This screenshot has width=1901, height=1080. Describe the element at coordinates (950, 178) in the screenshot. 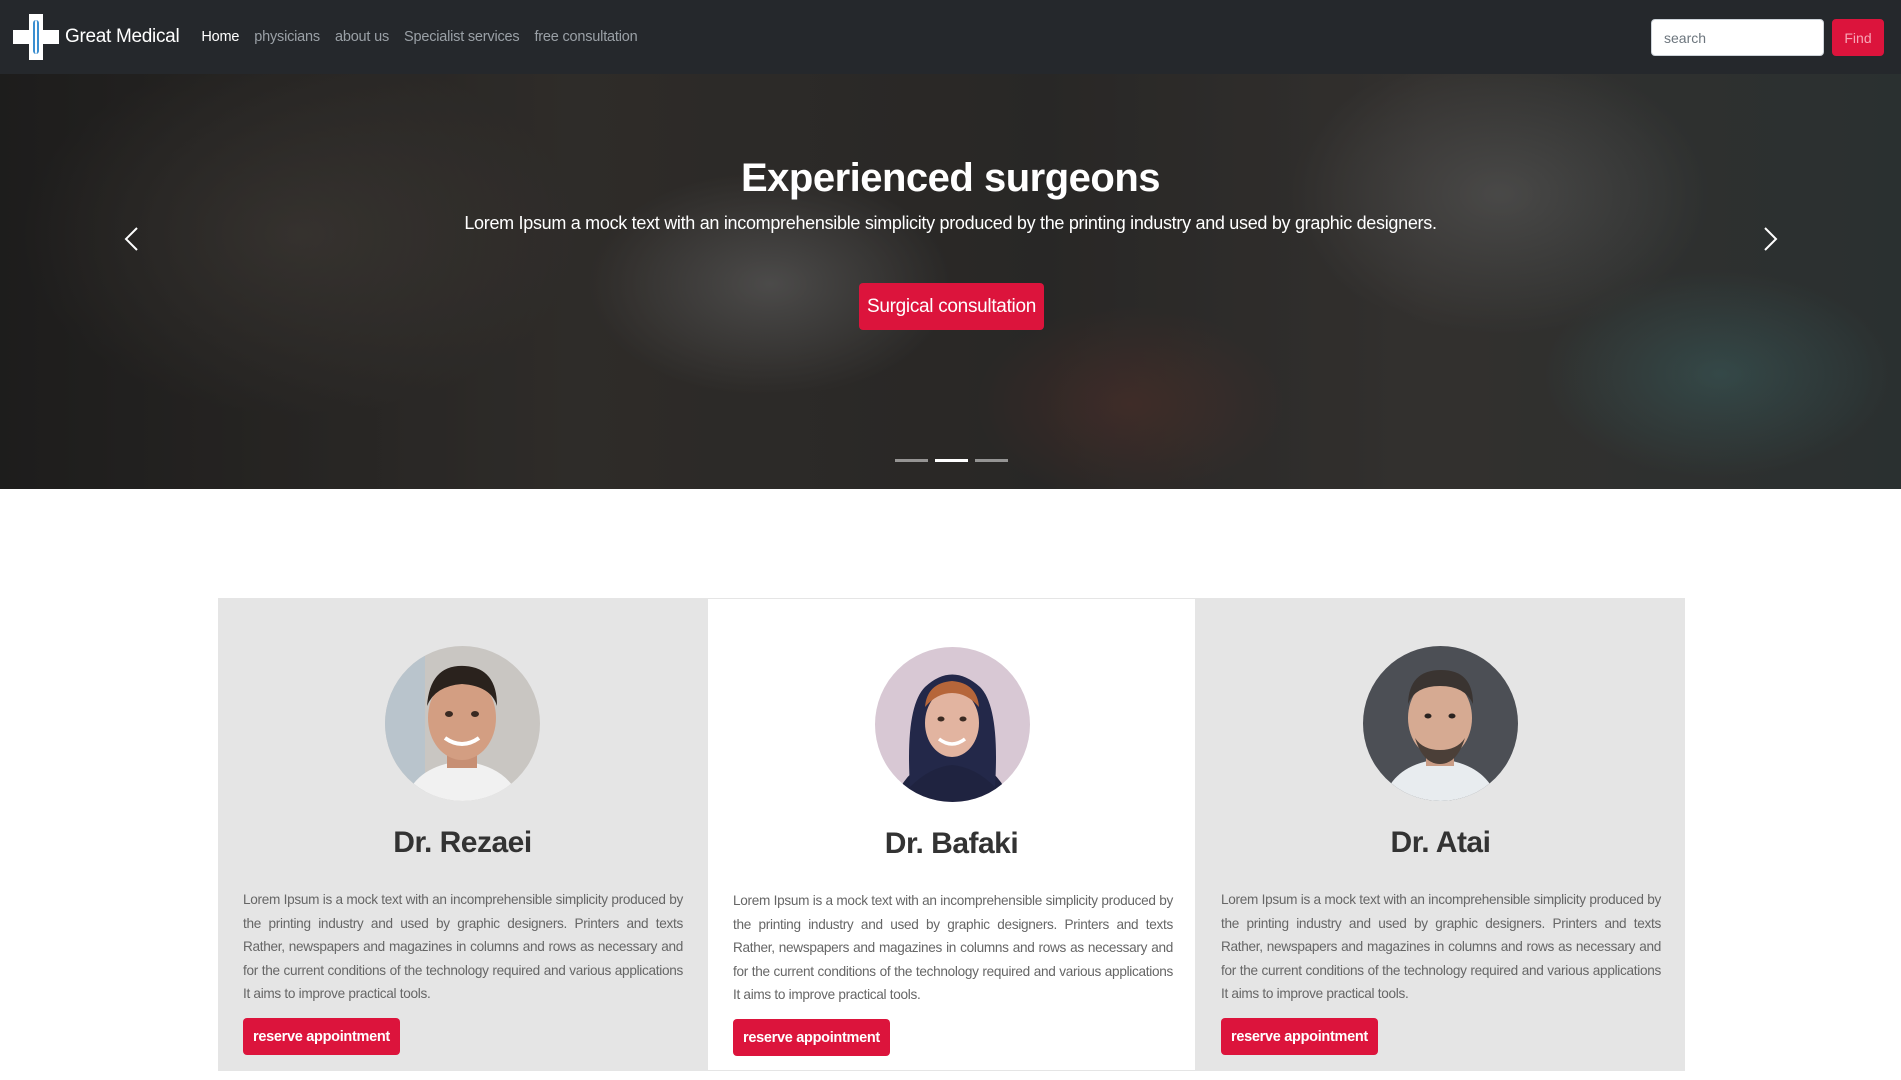

I see `hero-title: Experienced surgeons` at that location.